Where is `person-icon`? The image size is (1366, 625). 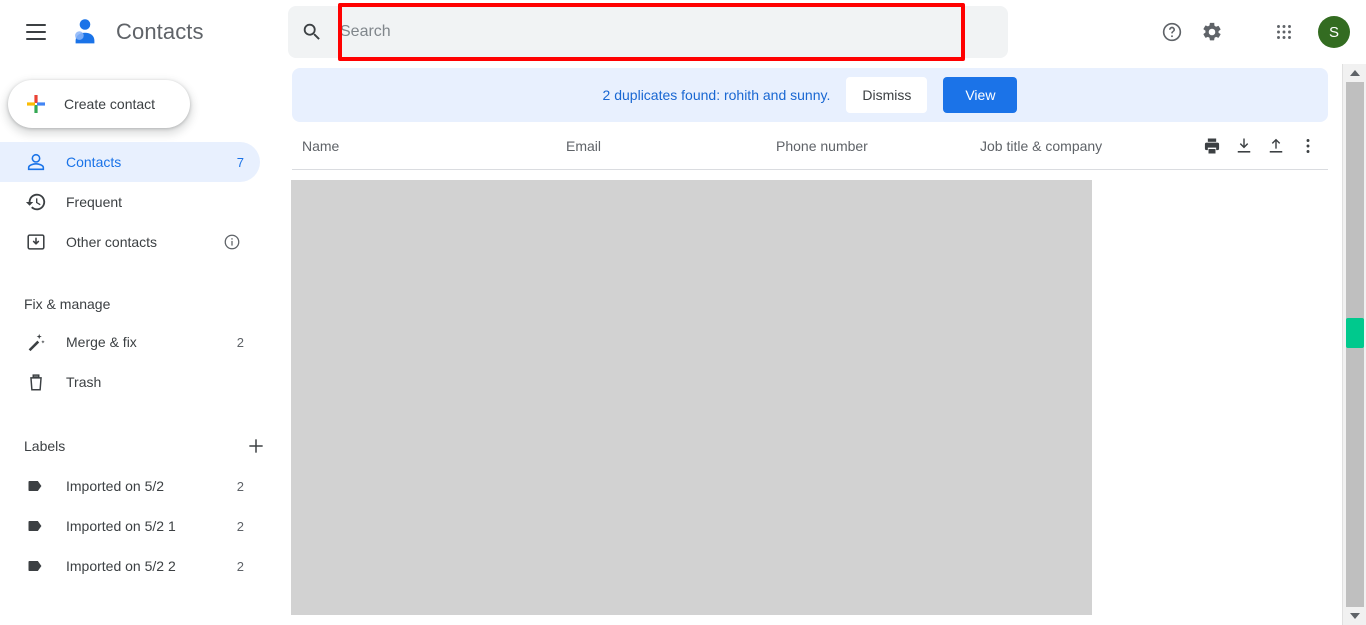 person-icon is located at coordinates (36, 162).